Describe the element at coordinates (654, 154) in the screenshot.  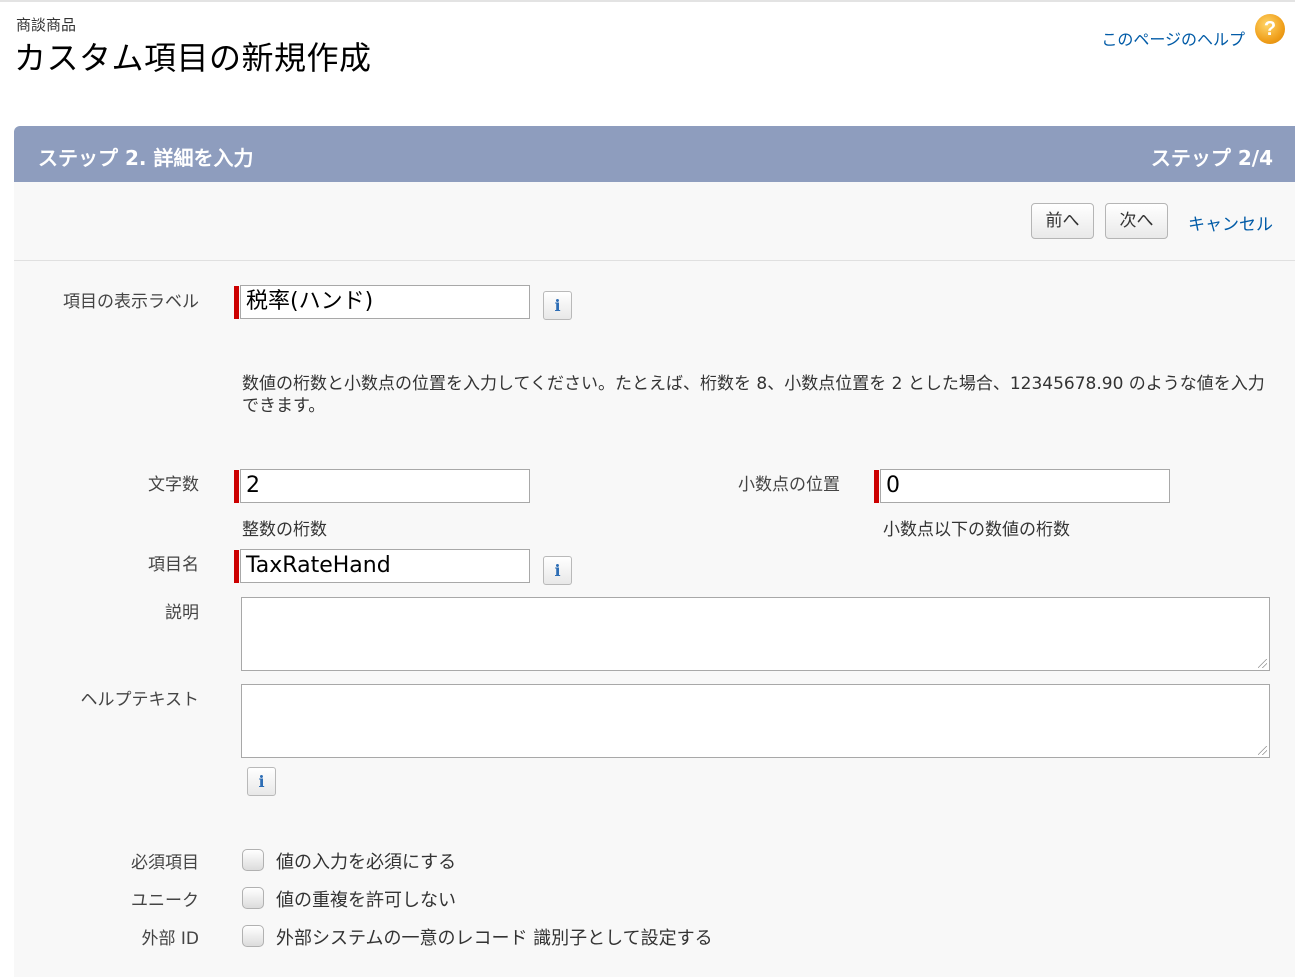
I see `step-header: ステップ 2. 詳細を入力 ステップ 2/4` at that location.